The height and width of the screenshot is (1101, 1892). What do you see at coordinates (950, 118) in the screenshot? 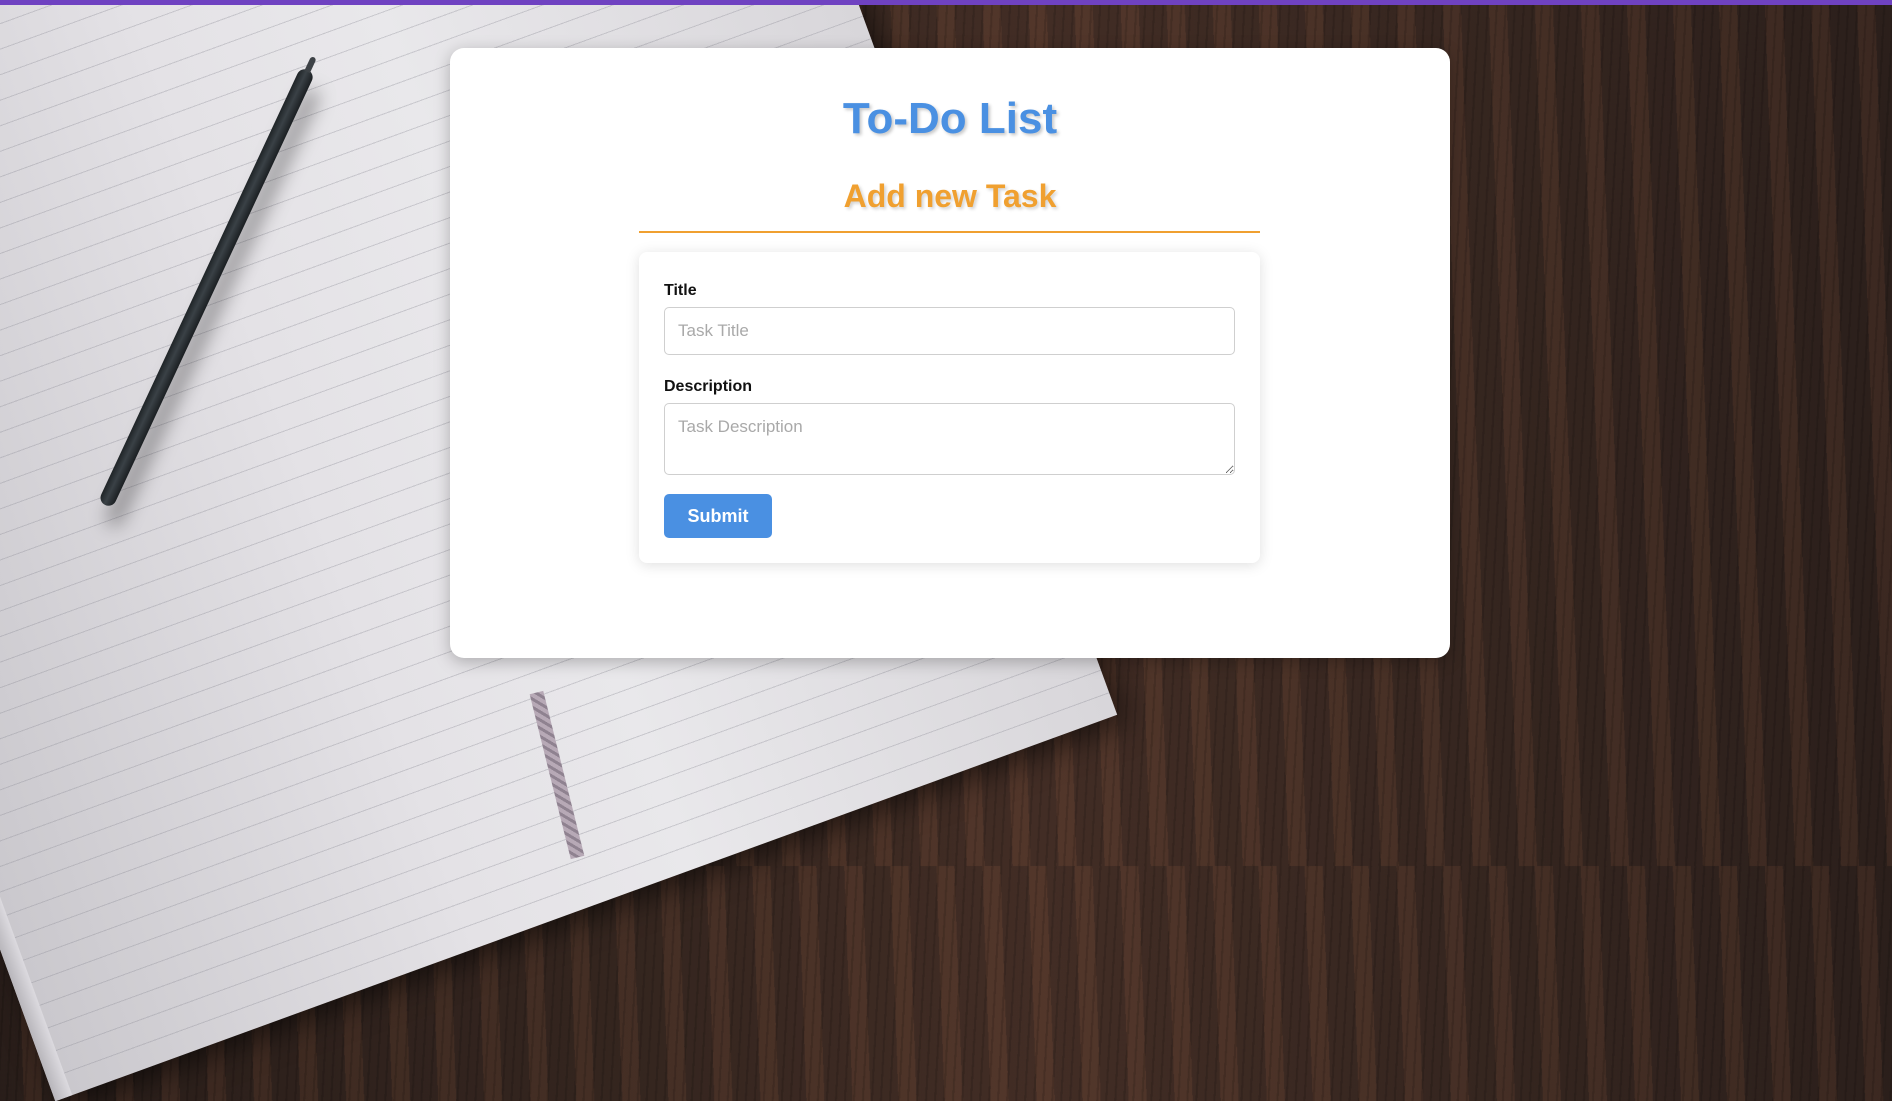
I see `app-title: To-Do List` at bounding box center [950, 118].